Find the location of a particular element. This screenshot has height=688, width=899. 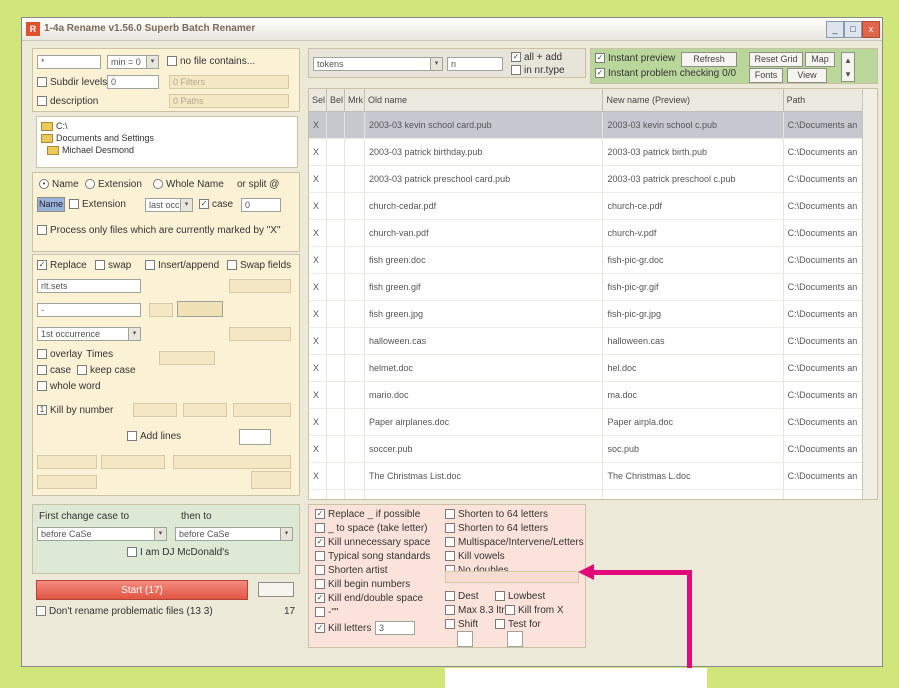

column-header-sel: Sel is located at coordinates (318, 100).